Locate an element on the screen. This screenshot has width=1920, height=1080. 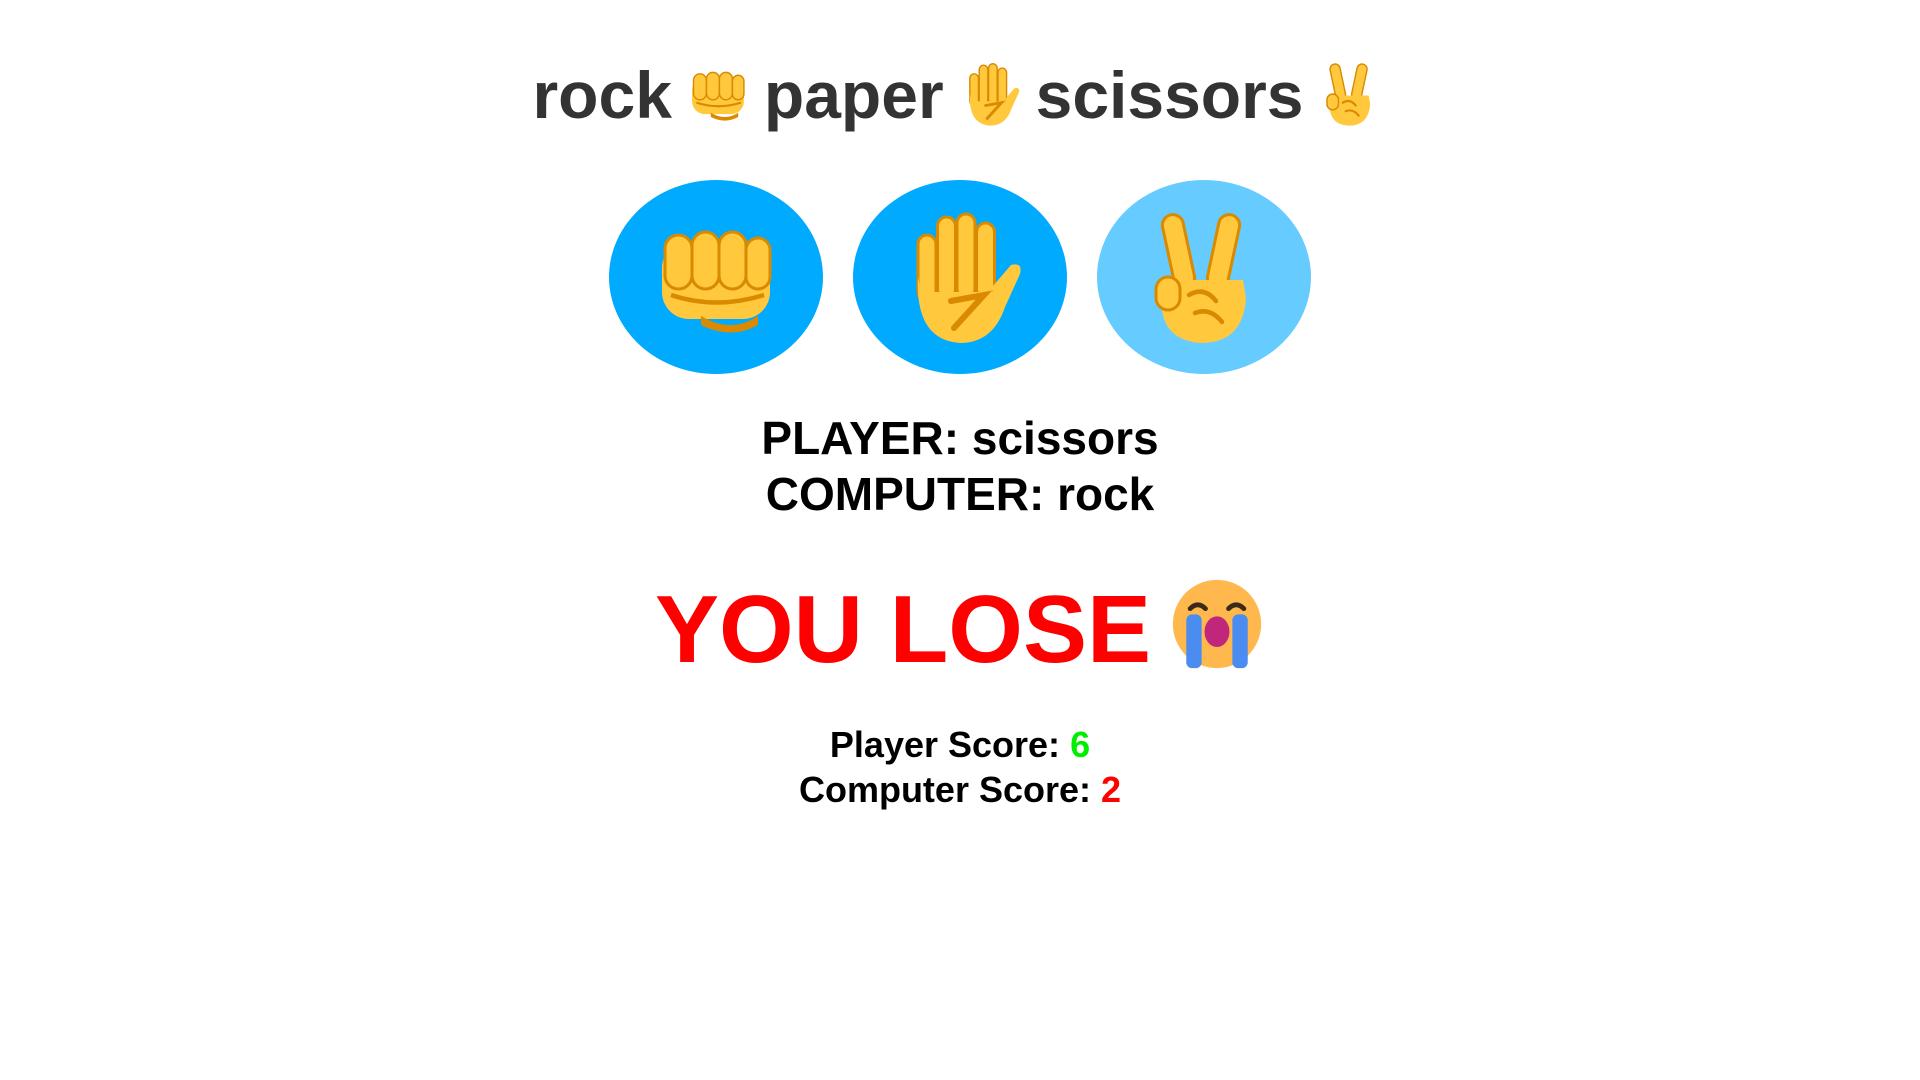
title-word-scissors: scissors is located at coordinates (1169, 95).